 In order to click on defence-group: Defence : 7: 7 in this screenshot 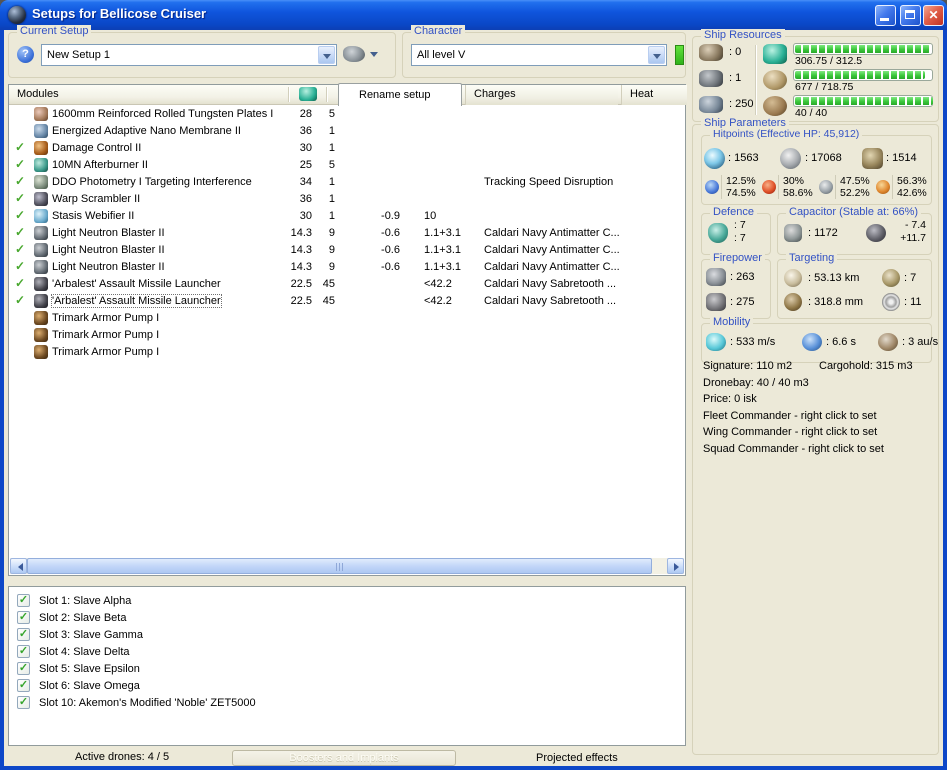, I will do `click(736, 230)`.